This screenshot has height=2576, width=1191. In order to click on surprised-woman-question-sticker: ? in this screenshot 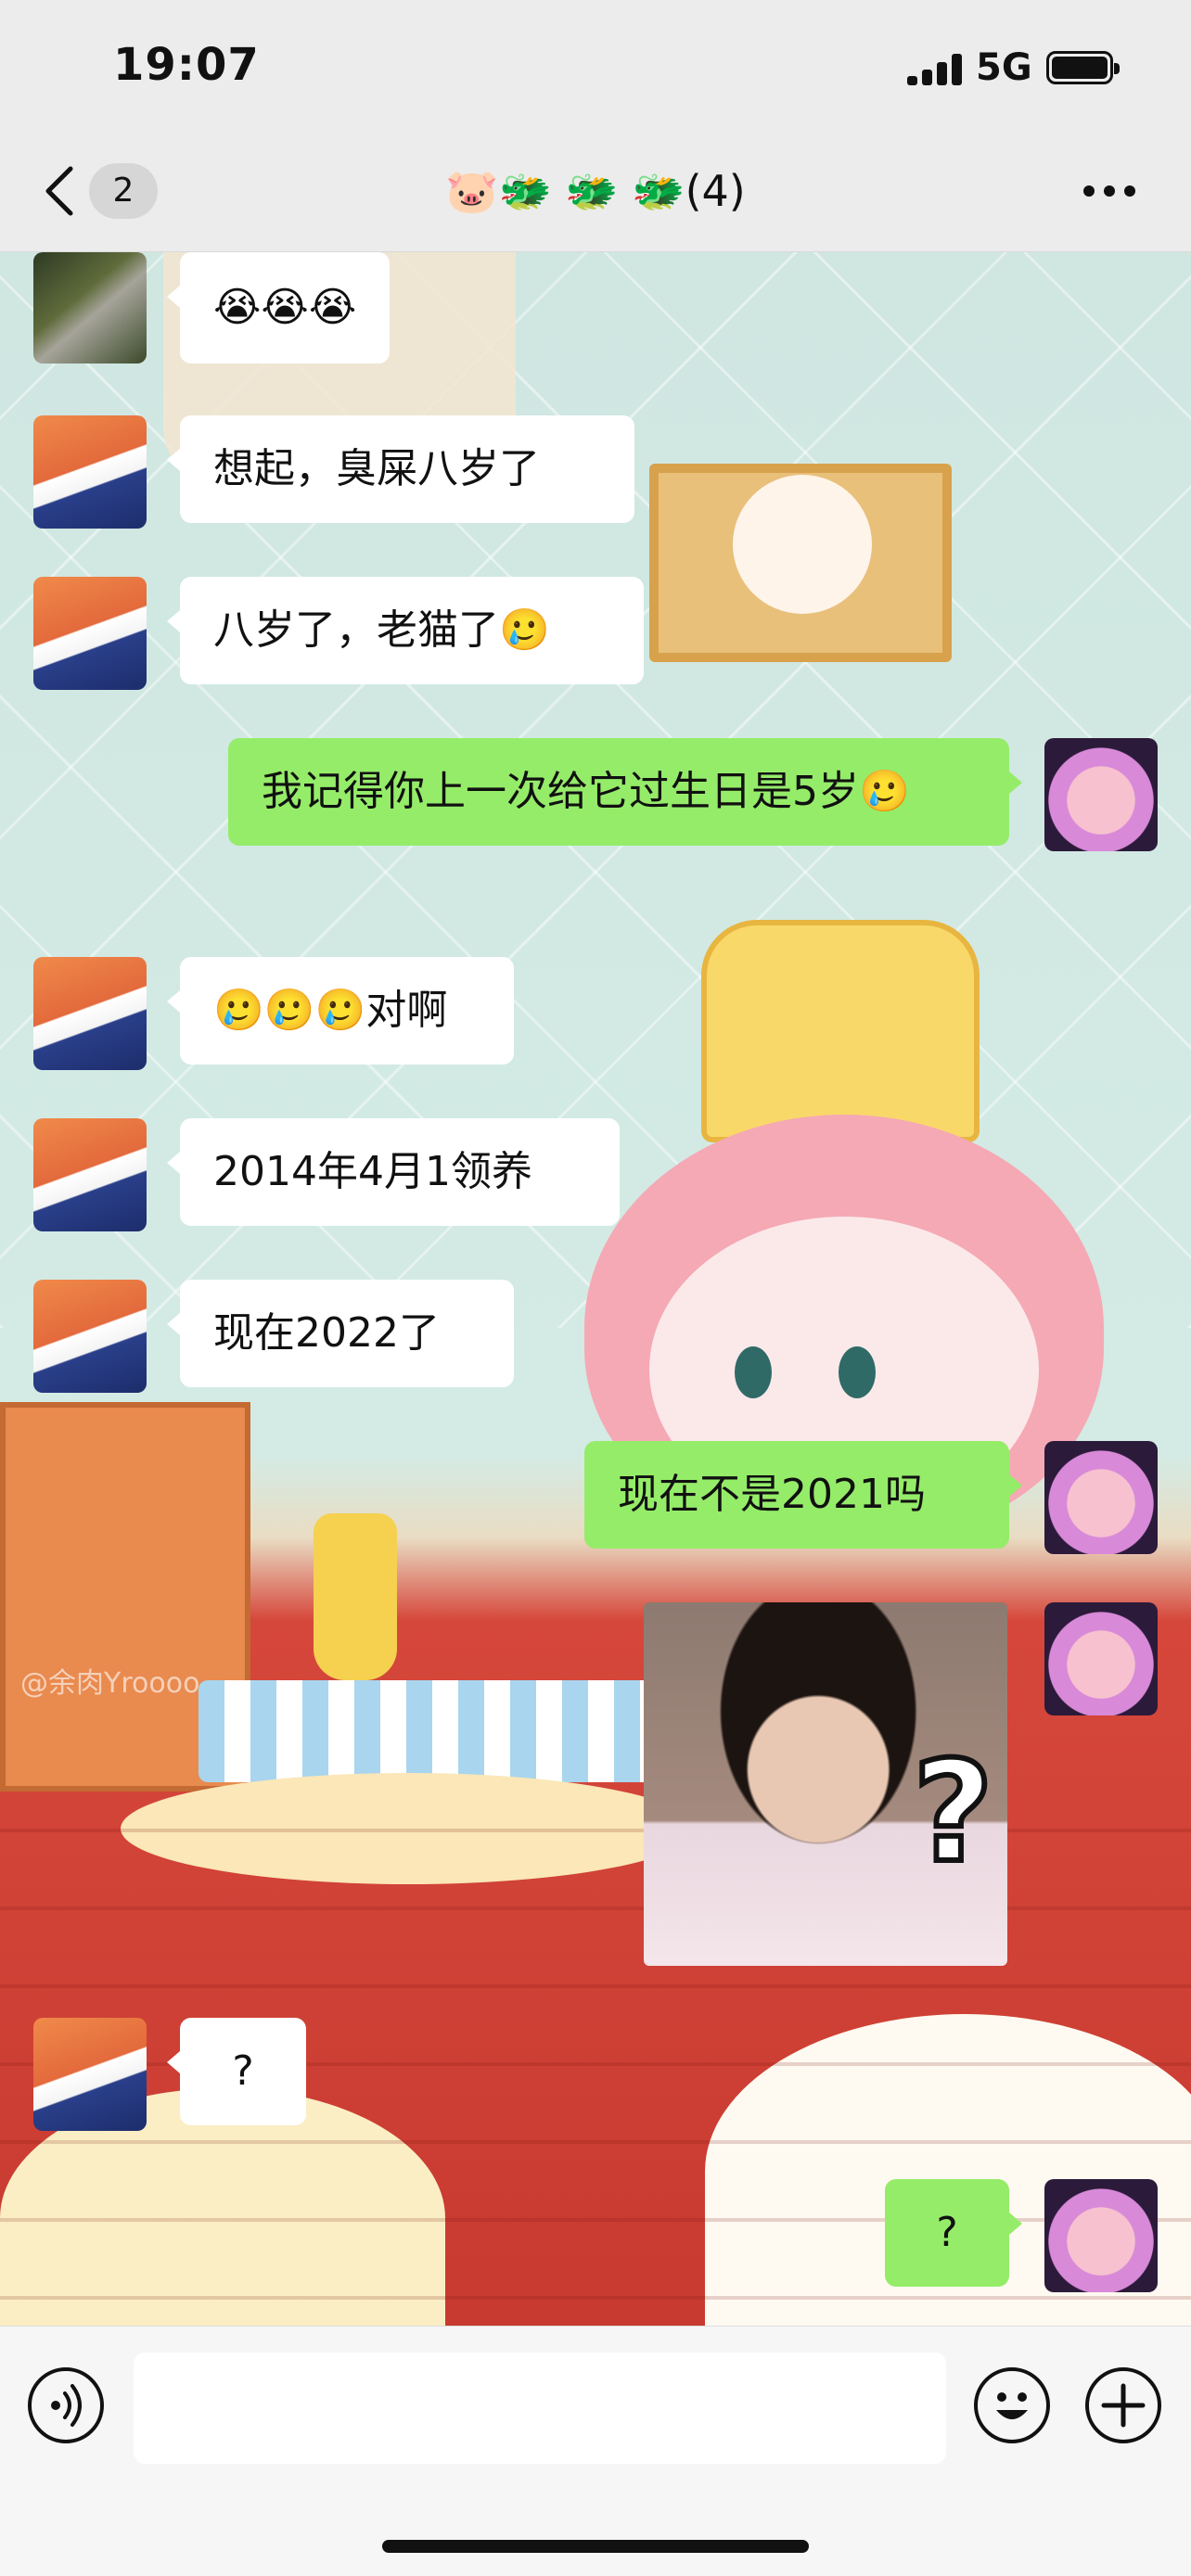, I will do `click(825, 1784)`.